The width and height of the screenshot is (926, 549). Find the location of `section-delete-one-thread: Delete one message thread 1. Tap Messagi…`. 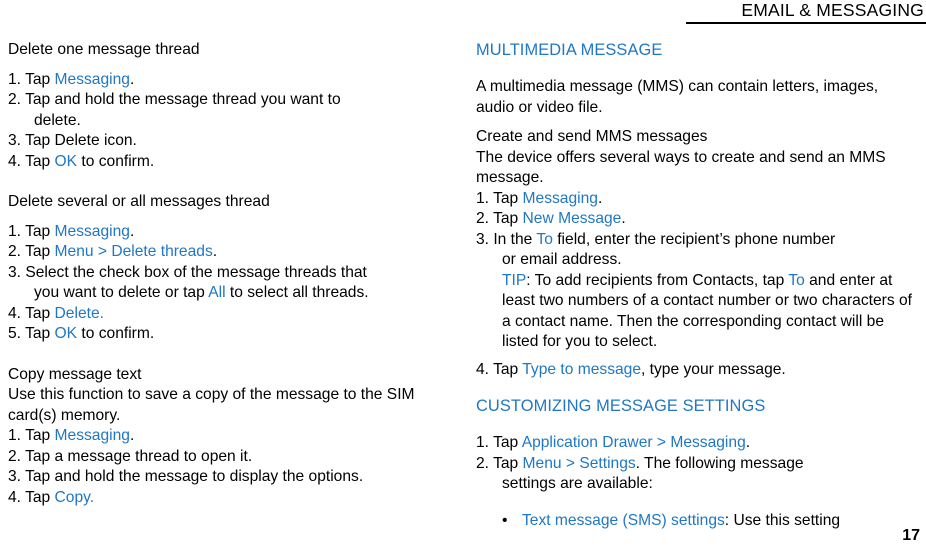

section-delete-one-thread: Delete one message thread 1. Tap Messagi… is located at coordinates (233, 106).